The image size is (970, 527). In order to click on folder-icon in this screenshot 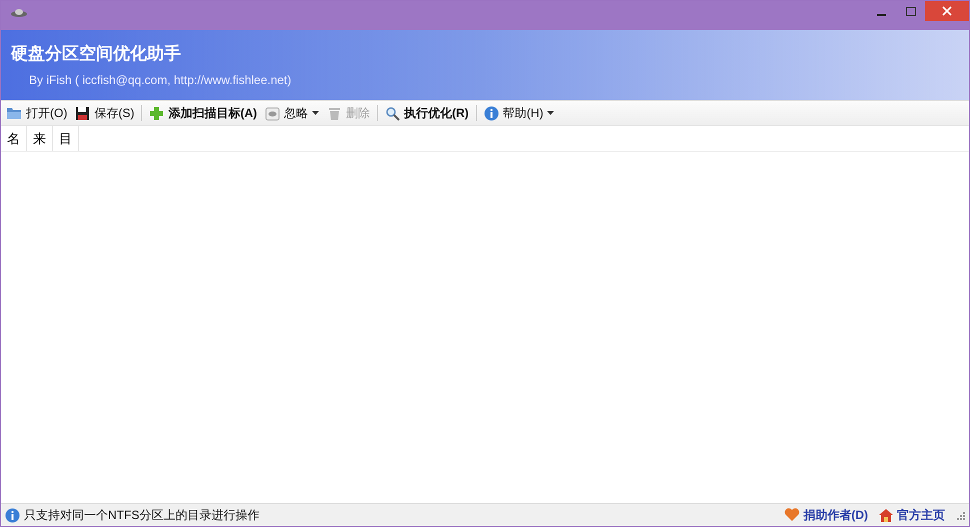, I will do `click(14, 113)`.